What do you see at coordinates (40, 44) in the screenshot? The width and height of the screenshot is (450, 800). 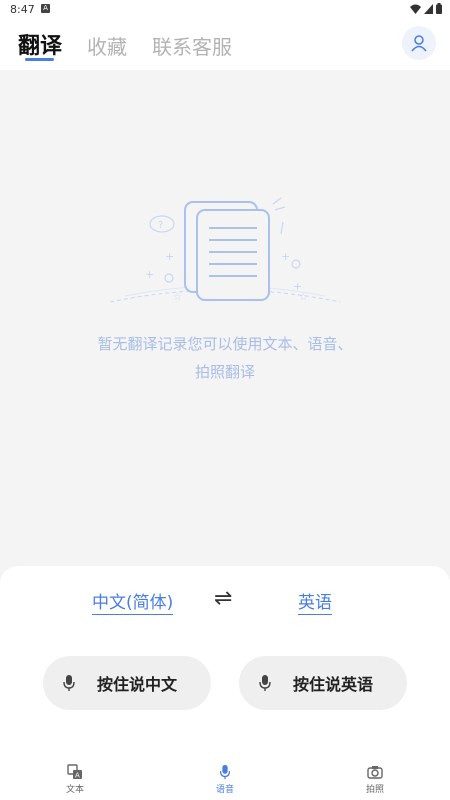 I see `tab-translate: 翻译` at bounding box center [40, 44].